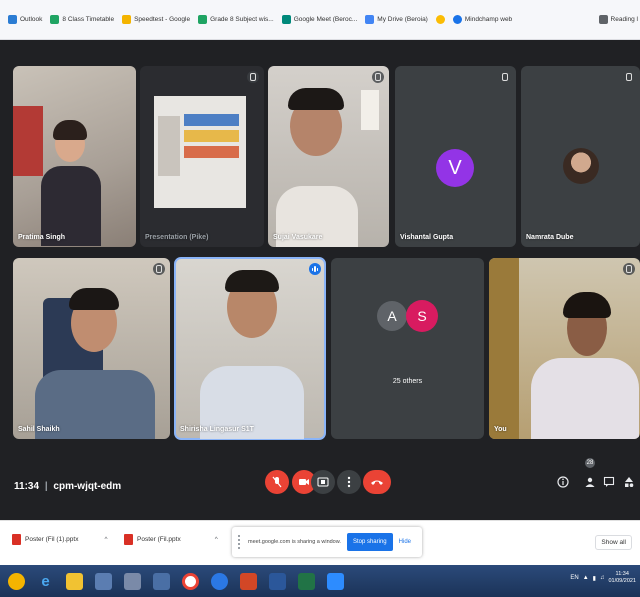  I want to click on participant-tile: Pratima Singh, so click(74, 156).